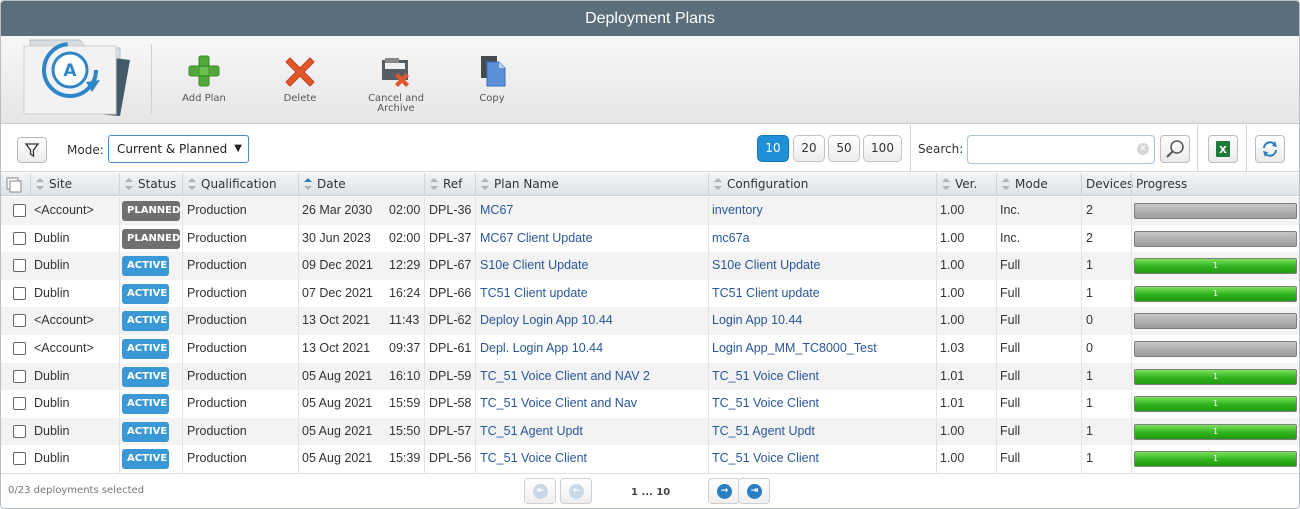 The height and width of the screenshot is (509, 1300). What do you see at coordinates (809, 148) in the screenshot?
I see `page-size-20: 20` at bounding box center [809, 148].